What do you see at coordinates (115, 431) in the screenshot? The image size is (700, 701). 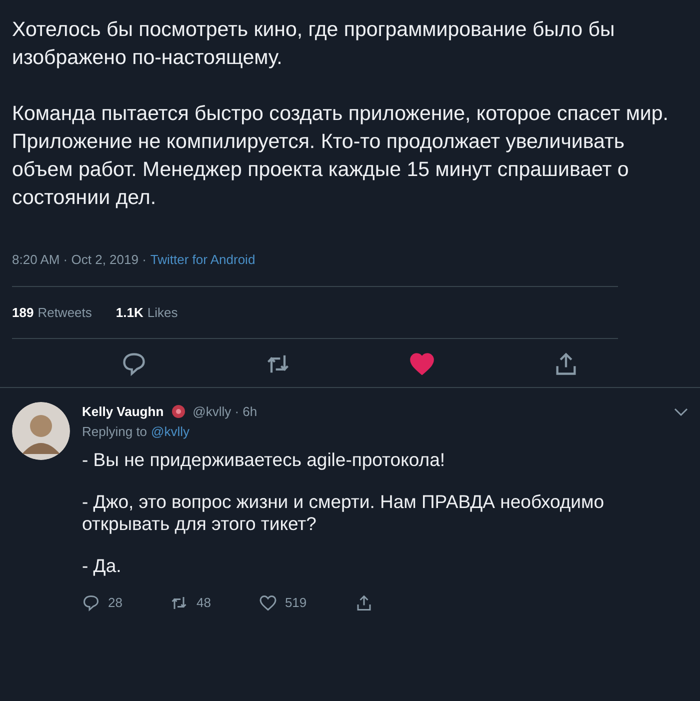 I see `replying-label: Replying to` at bounding box center [115, 431].